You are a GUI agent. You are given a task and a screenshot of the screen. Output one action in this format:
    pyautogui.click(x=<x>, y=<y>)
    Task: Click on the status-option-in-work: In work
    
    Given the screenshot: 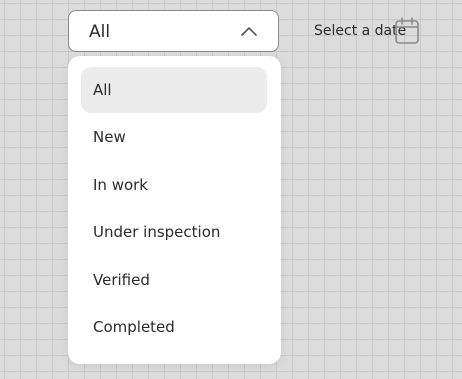 What is the action you would take?
    pyautogui.click(x=174, y=185)
    